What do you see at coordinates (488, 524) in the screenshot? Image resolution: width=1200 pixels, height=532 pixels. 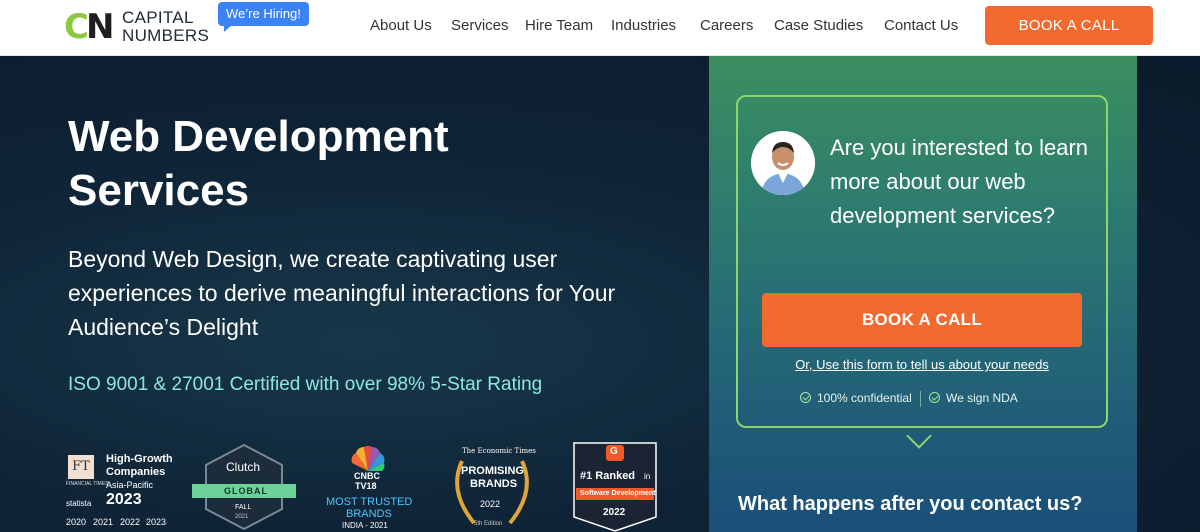 I see `et-edition: 5th Edition` at bounding box center [488, 524].